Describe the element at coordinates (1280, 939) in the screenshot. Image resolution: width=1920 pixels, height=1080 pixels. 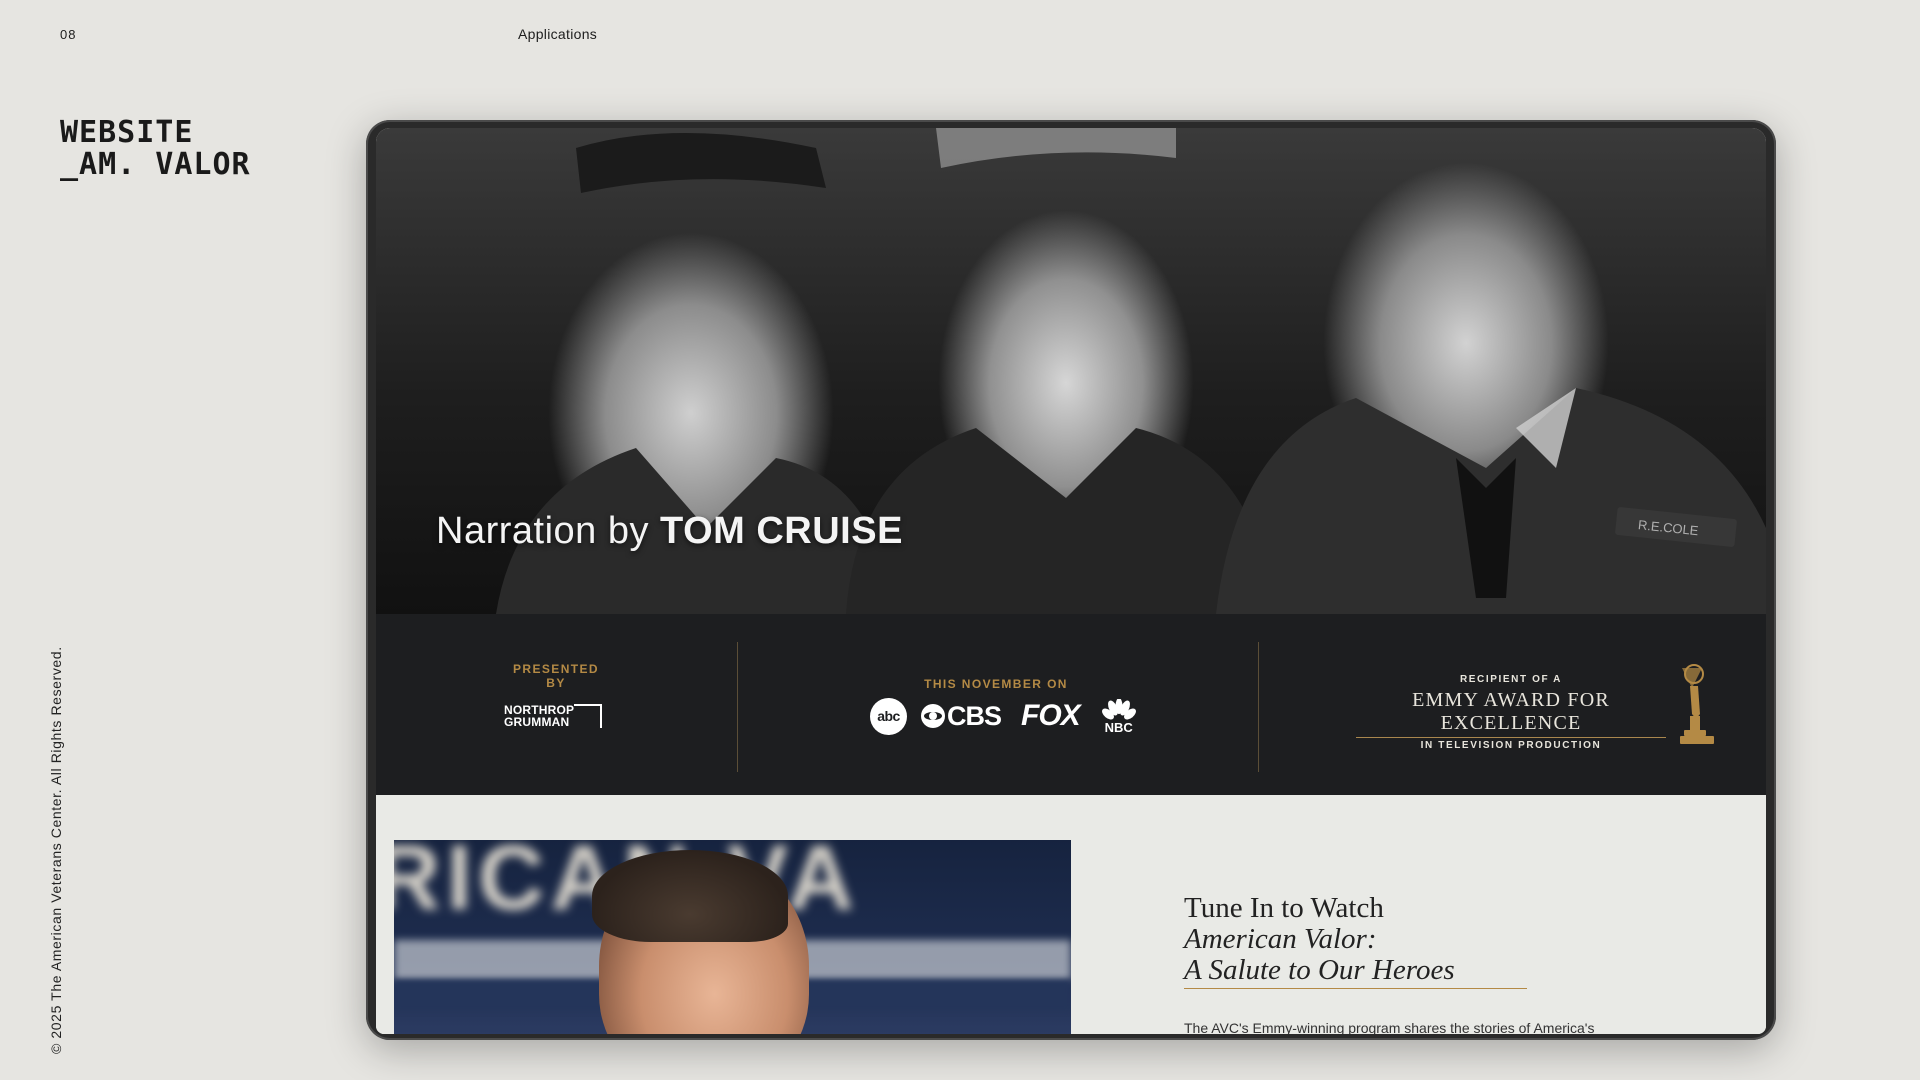
I see `promo-heading-line-2: American Valor:` at that location.